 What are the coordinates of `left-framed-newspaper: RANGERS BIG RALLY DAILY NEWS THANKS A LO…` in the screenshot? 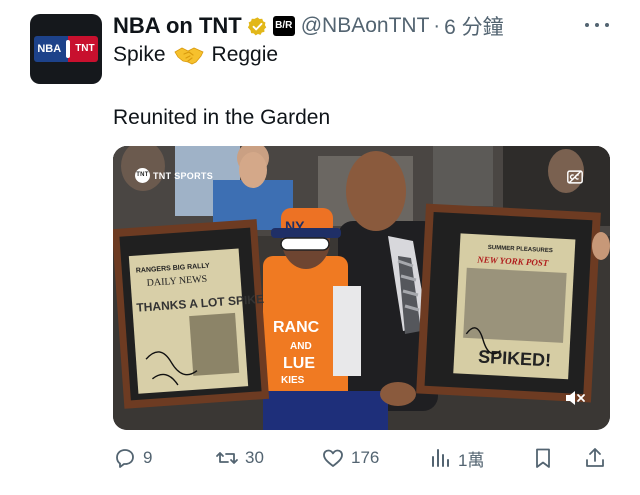 It's located at (191, 314).